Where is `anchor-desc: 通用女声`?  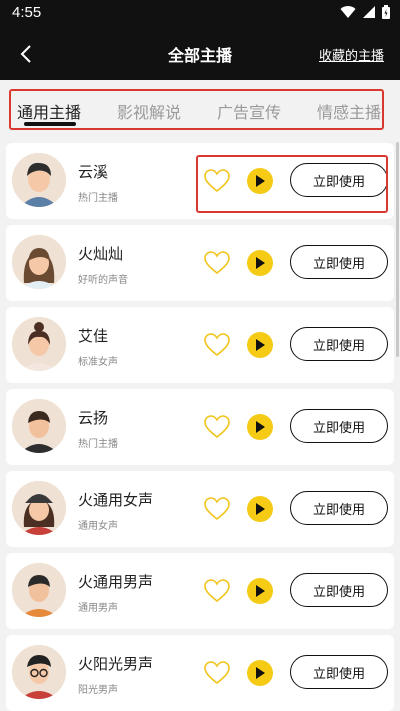 anchor-desc: 通用女声 is located at coordinates (98, 526).